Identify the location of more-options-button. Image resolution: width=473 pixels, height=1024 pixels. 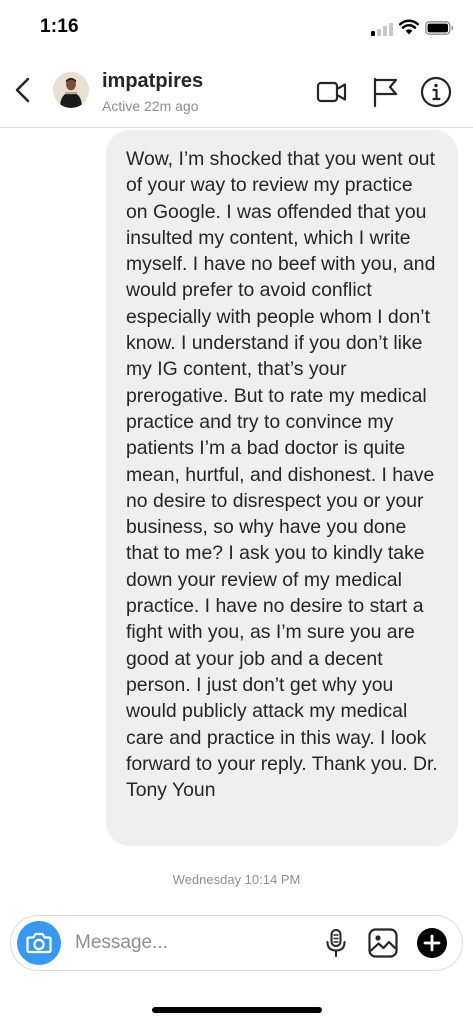
(432, 943).